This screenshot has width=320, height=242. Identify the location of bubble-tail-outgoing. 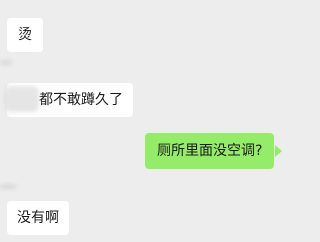
(278, 151).